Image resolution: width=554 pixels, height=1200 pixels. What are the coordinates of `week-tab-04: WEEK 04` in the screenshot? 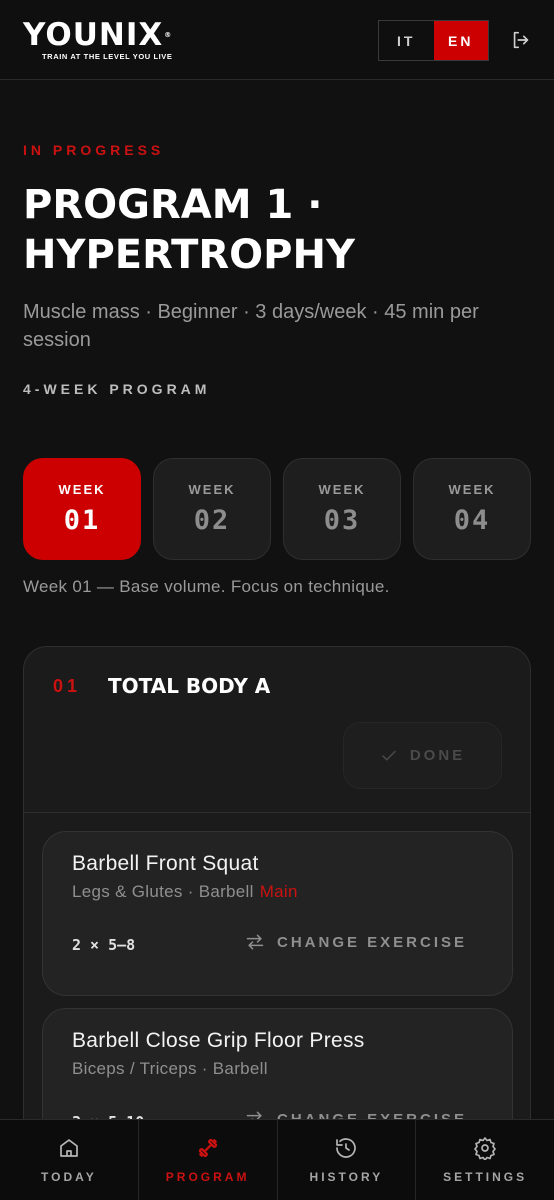 It's located at (472, 509).